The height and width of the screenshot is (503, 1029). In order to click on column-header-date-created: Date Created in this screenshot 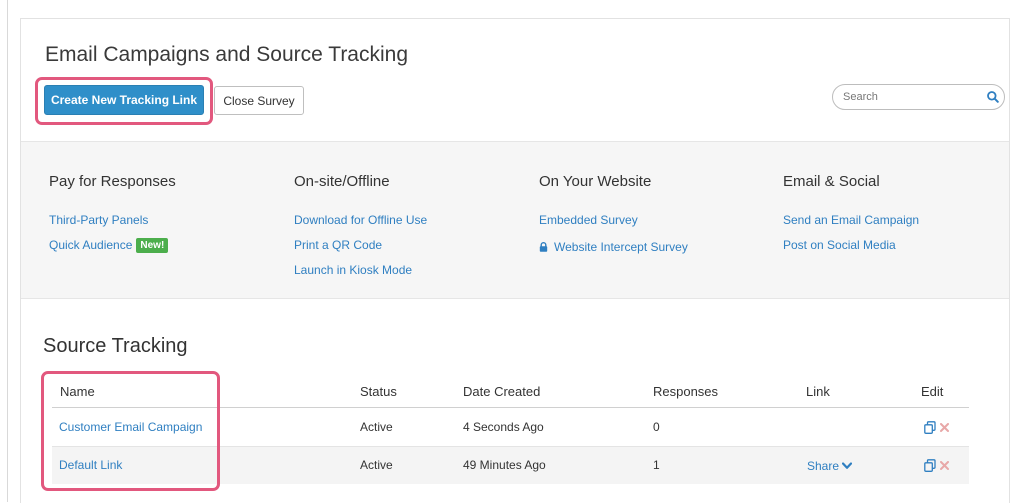, I will do `click(501, 391)`.